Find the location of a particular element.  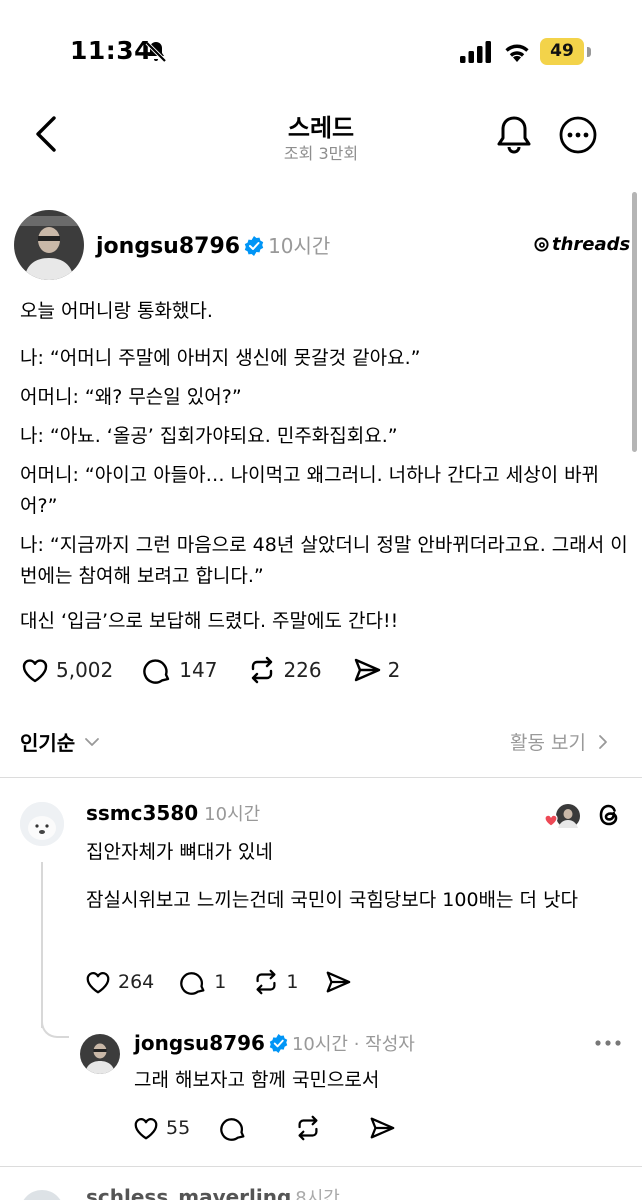

post-author: jongsu8796 10시간 is located at coordinates (213, 244).